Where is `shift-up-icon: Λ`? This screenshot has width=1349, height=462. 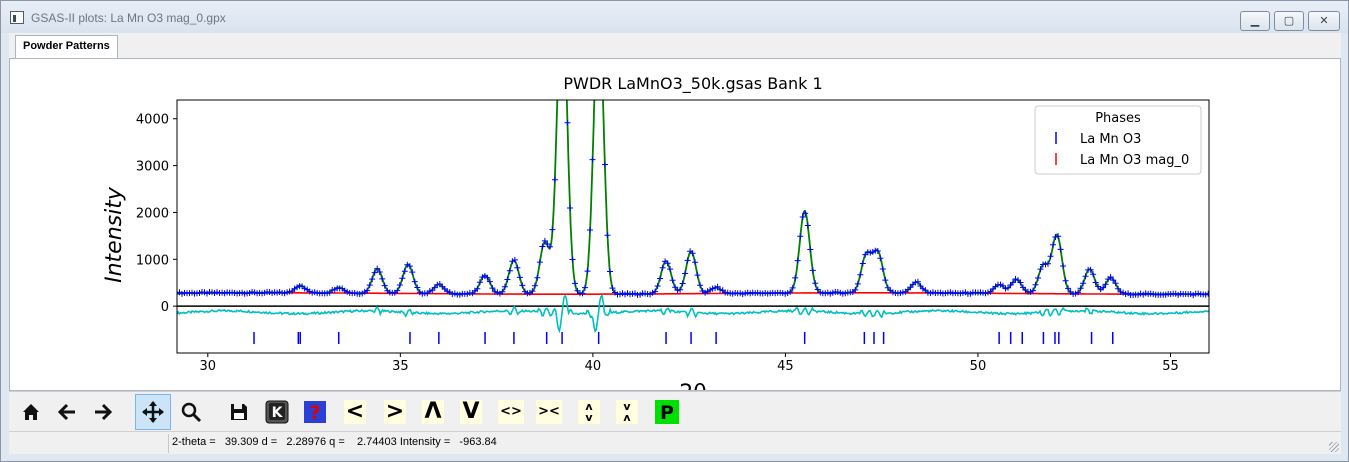 shift-up-icon: Λ is located at coordinates (433, 412).